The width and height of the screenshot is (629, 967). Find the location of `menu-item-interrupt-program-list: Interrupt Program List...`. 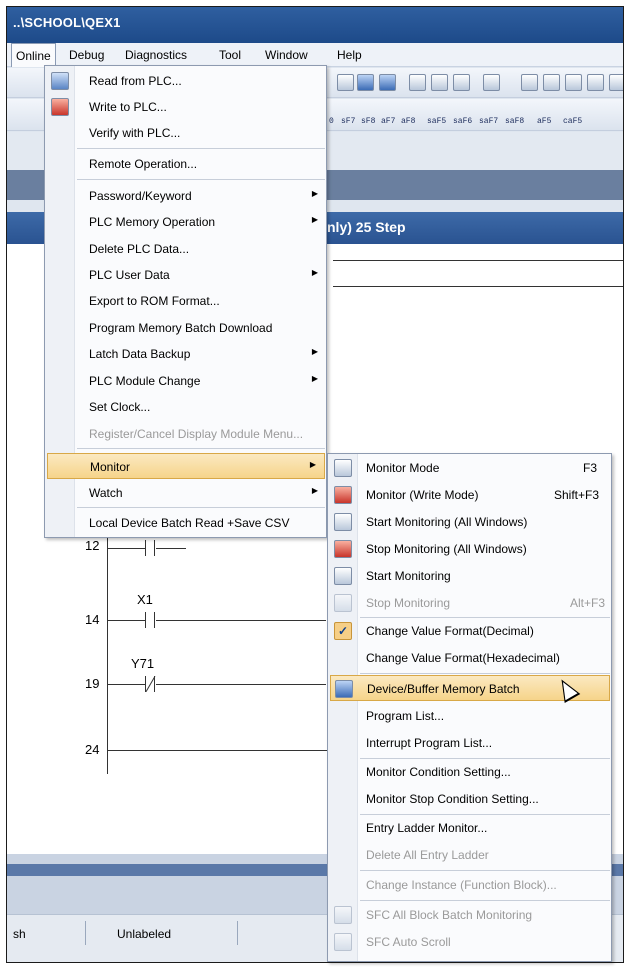

menu-item-interrupt-program-list: Interrupt Program List... is located at coordinates (469, 743).